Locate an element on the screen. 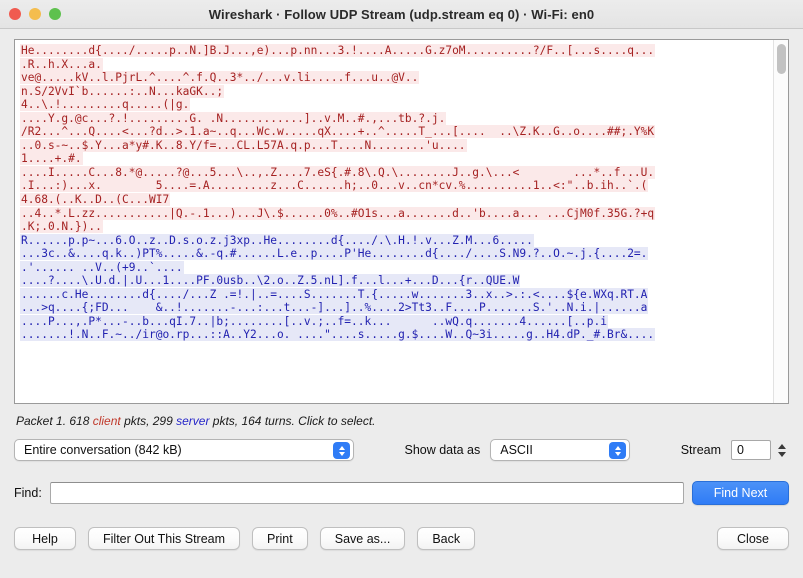  filter-out-this-stream-button: Filter Out This Stream is located at coordinates (164, 538).